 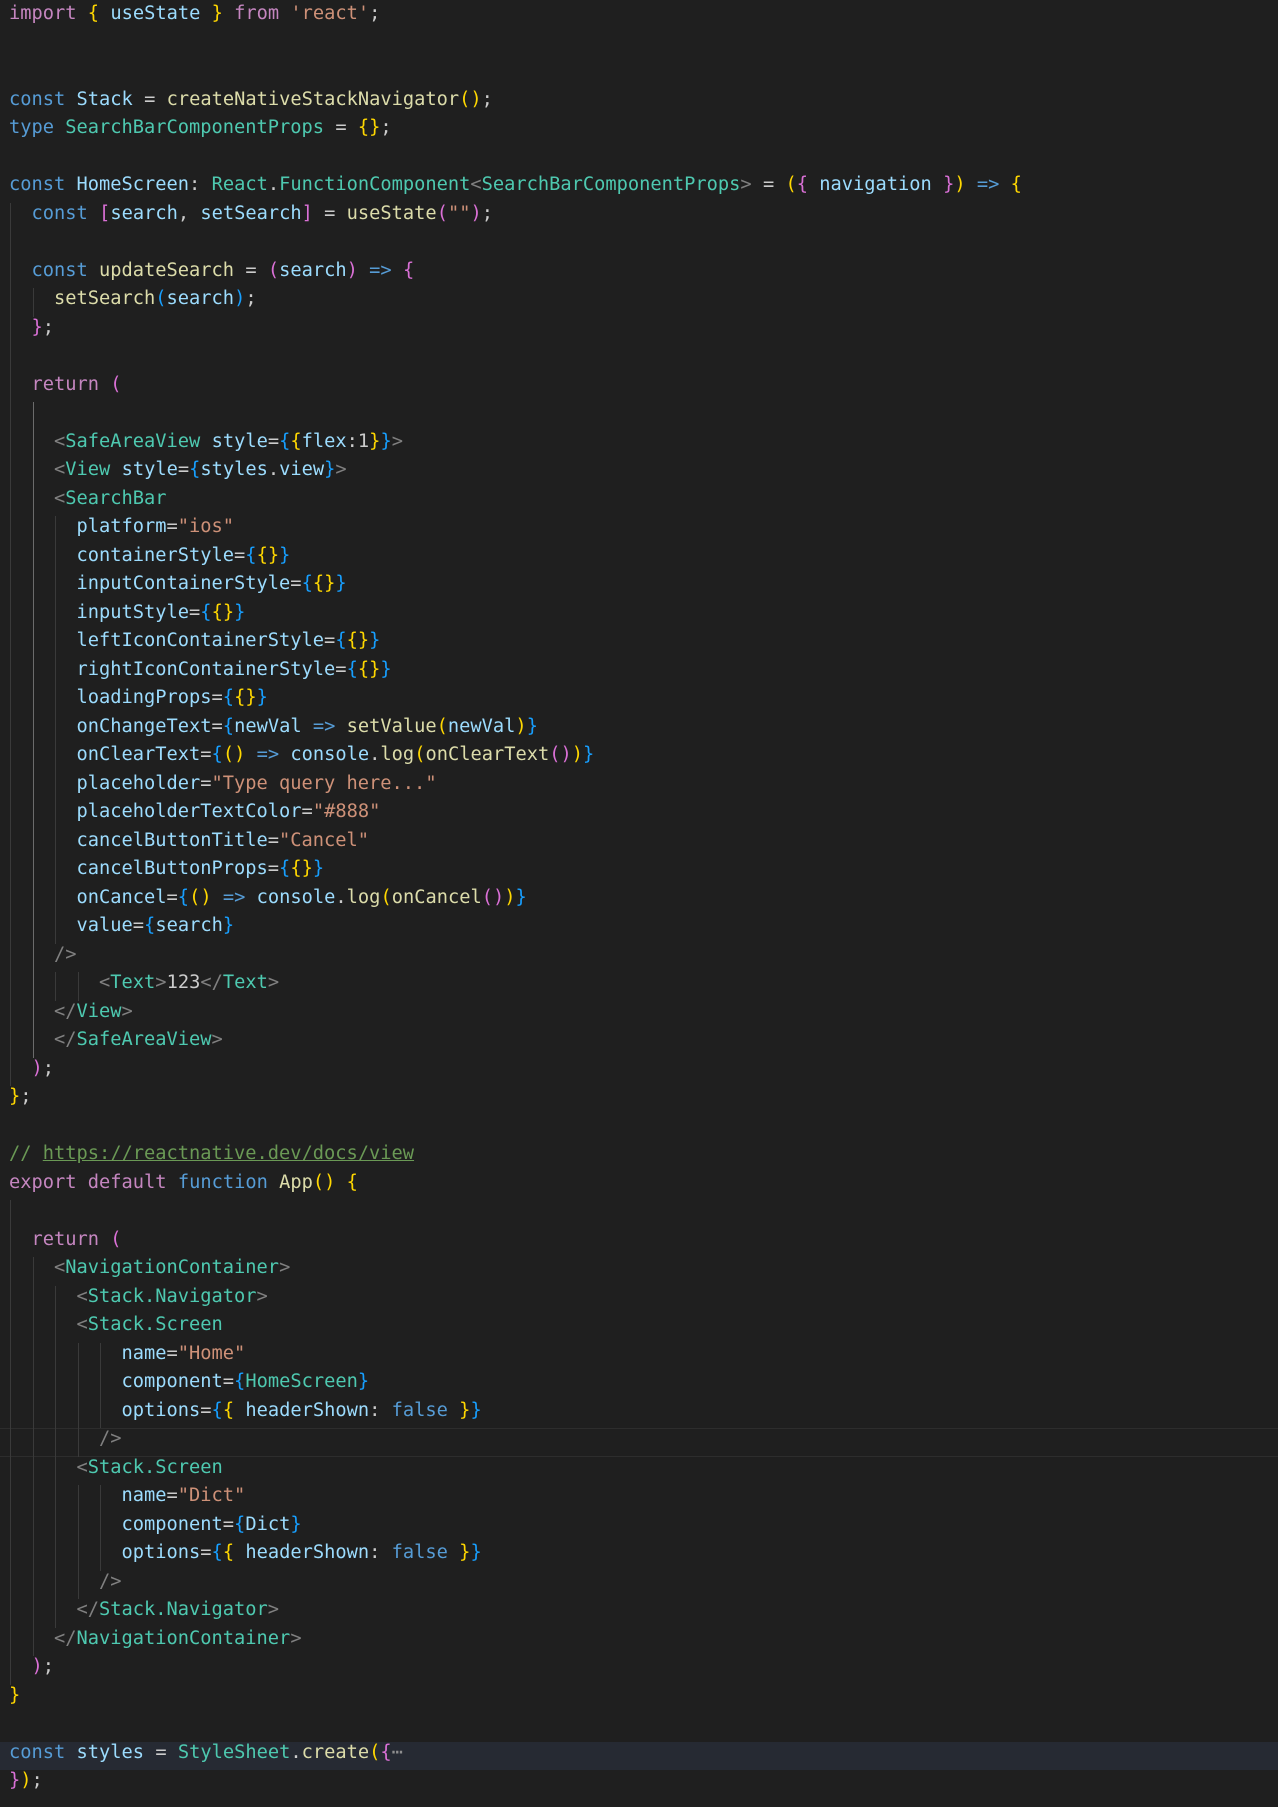 I want to click on code-line: name="Home", so click(x=643, y=1354).